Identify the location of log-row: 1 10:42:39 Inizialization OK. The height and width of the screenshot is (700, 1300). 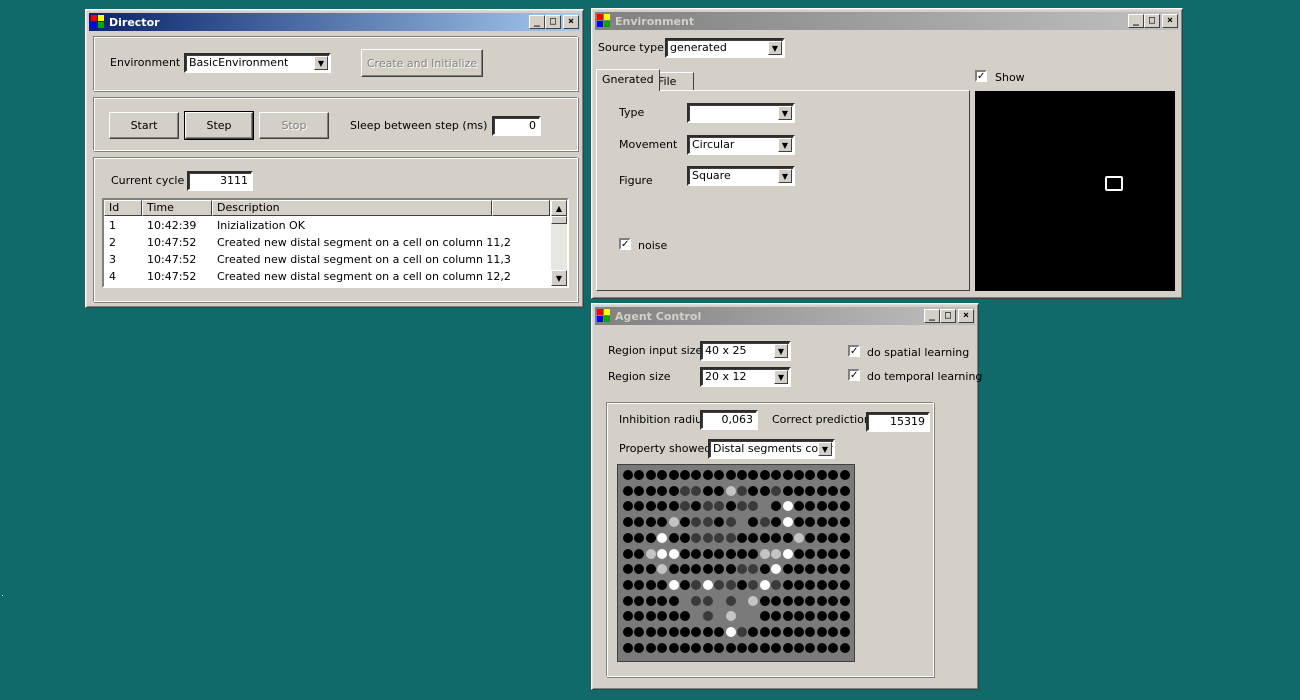
(328, 225).